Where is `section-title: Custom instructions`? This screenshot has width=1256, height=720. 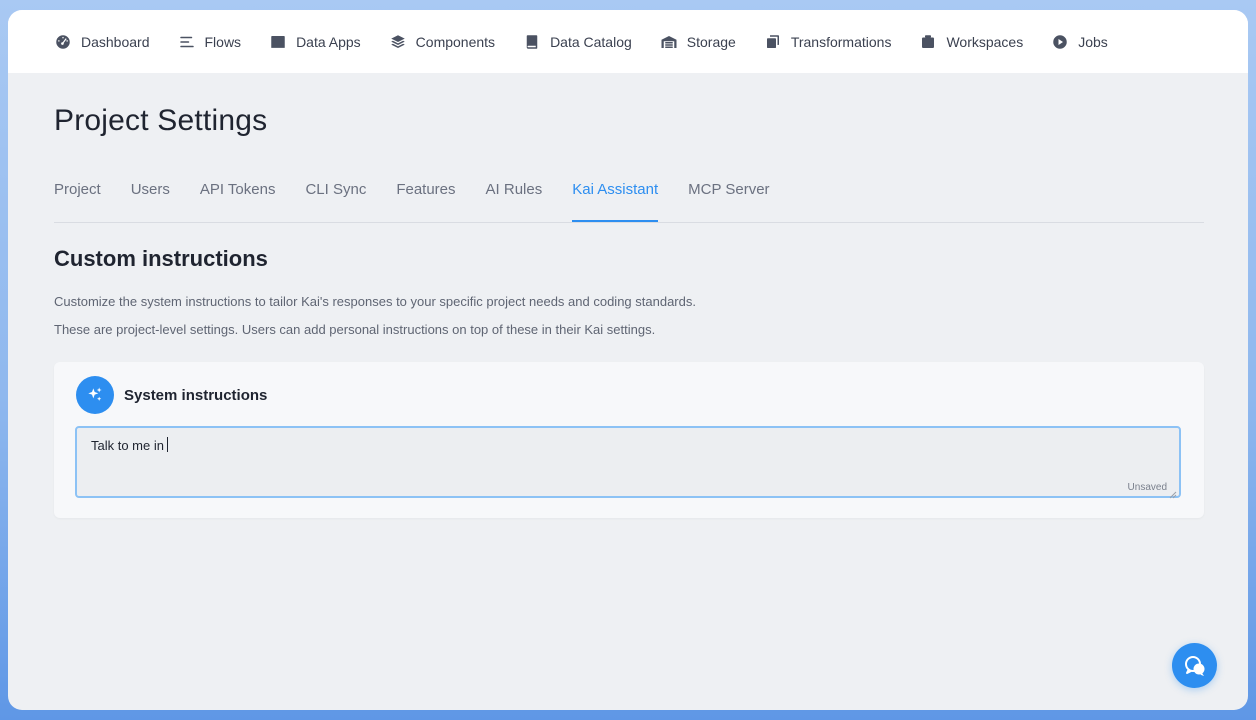
section-title: Custom instructions is located at coordinates (161, 258).